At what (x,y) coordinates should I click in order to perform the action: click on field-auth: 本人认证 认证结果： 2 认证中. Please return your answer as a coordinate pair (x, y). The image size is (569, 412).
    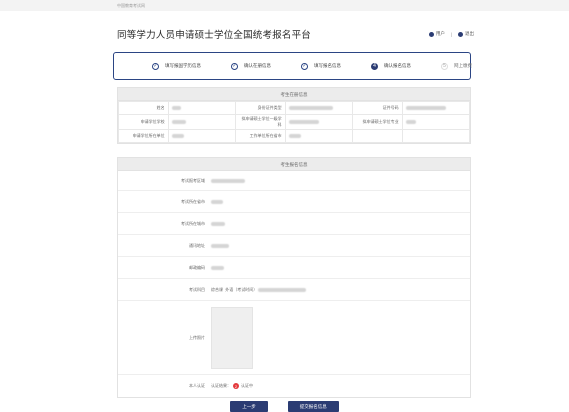
    Looking at the image, I should click on (294, 386).